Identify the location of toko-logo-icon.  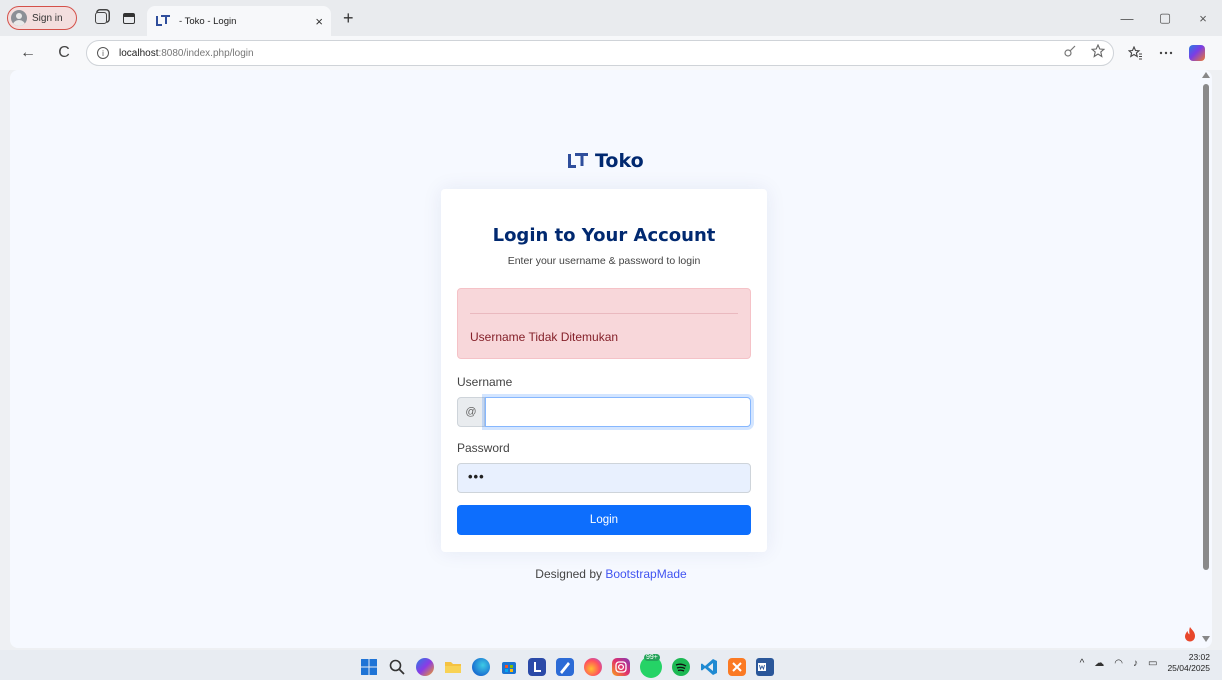
(578, 161).